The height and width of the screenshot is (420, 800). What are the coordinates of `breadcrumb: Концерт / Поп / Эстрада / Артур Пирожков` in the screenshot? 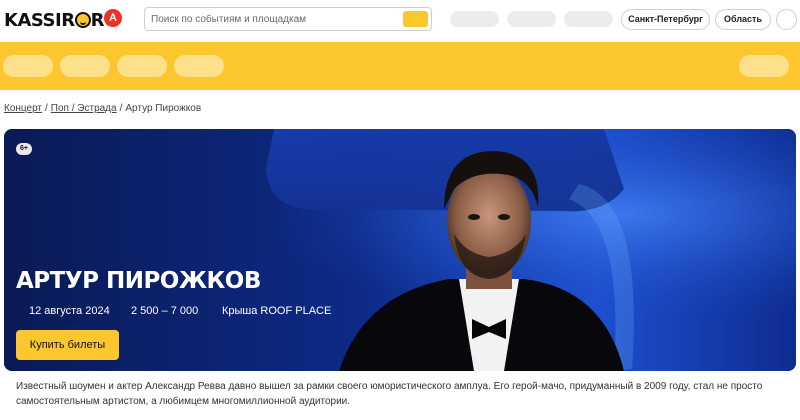 It's located at (102, 108).